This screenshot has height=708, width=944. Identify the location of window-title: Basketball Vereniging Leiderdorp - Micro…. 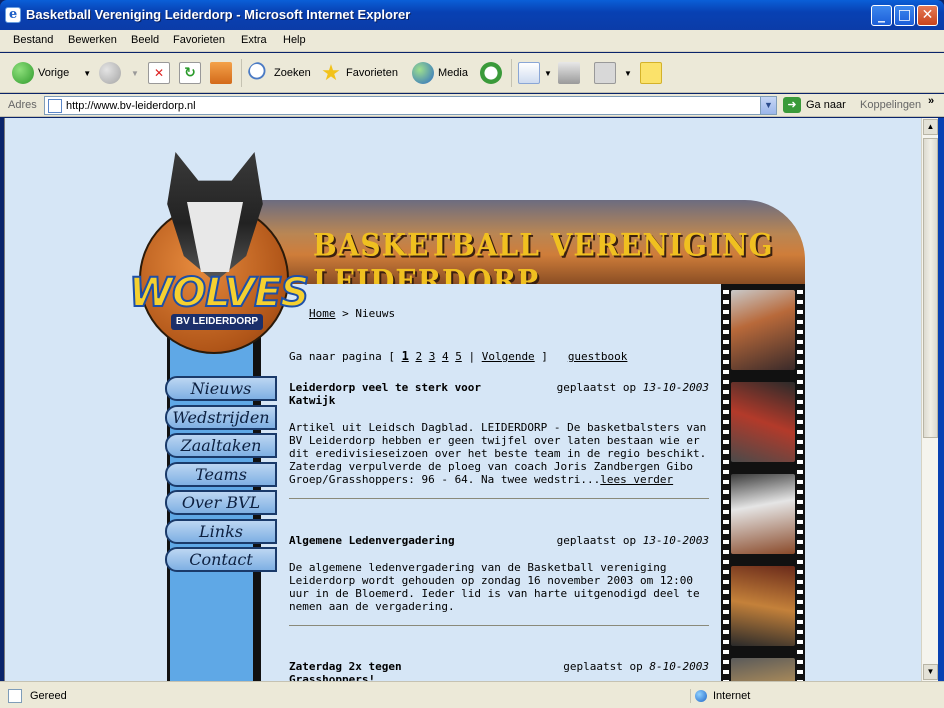
(218, 14).